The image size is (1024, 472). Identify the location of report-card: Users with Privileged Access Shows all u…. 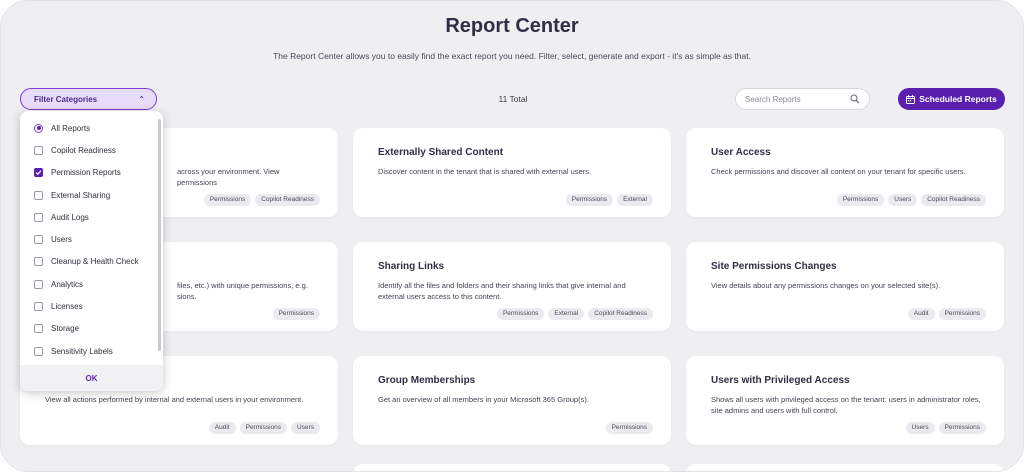
(845, 400).